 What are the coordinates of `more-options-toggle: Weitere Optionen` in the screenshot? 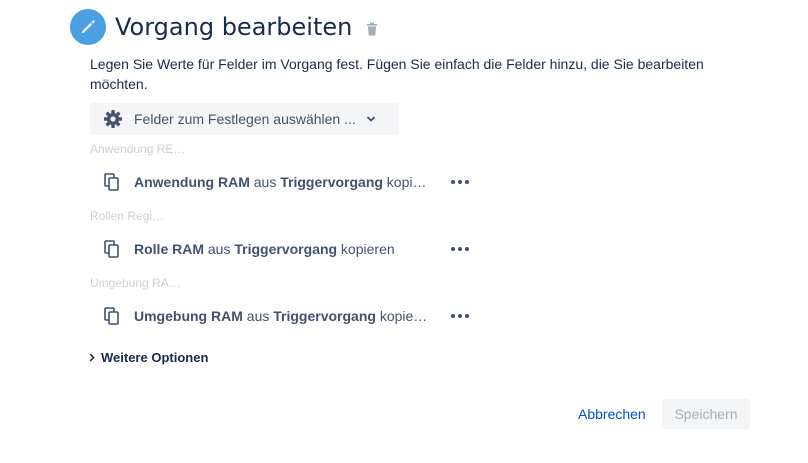 It's located at (148, 357).